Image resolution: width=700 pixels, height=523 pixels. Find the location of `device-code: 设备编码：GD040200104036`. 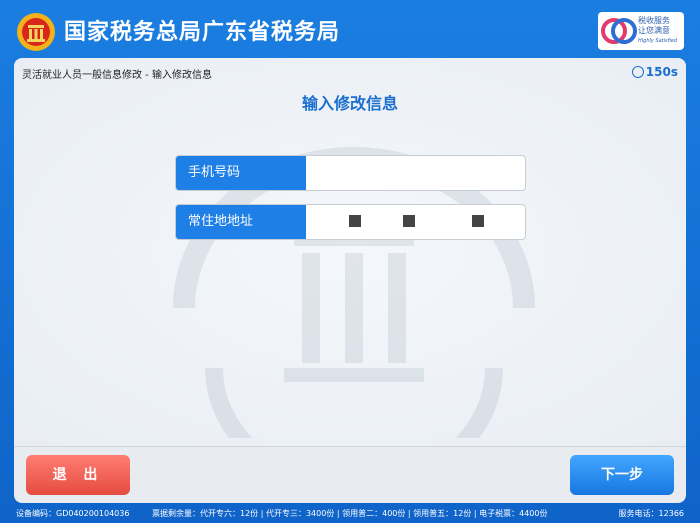

device-code: 设备编码：GD040200104036 is located at coordinates (73, 513).